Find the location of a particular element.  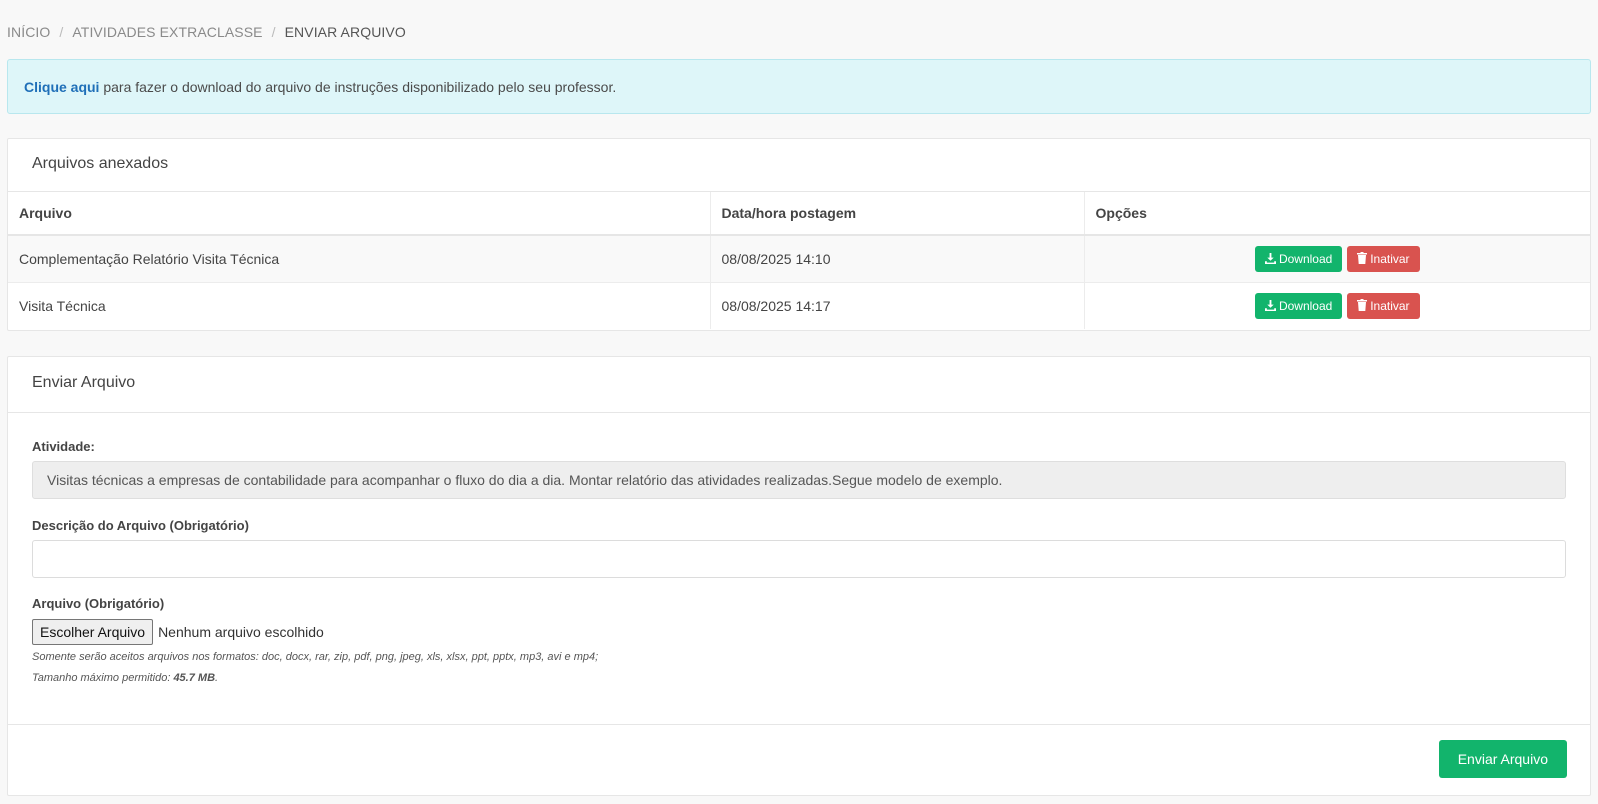

column-header-opcoes: Opções is located at coordinates (1121, 213).